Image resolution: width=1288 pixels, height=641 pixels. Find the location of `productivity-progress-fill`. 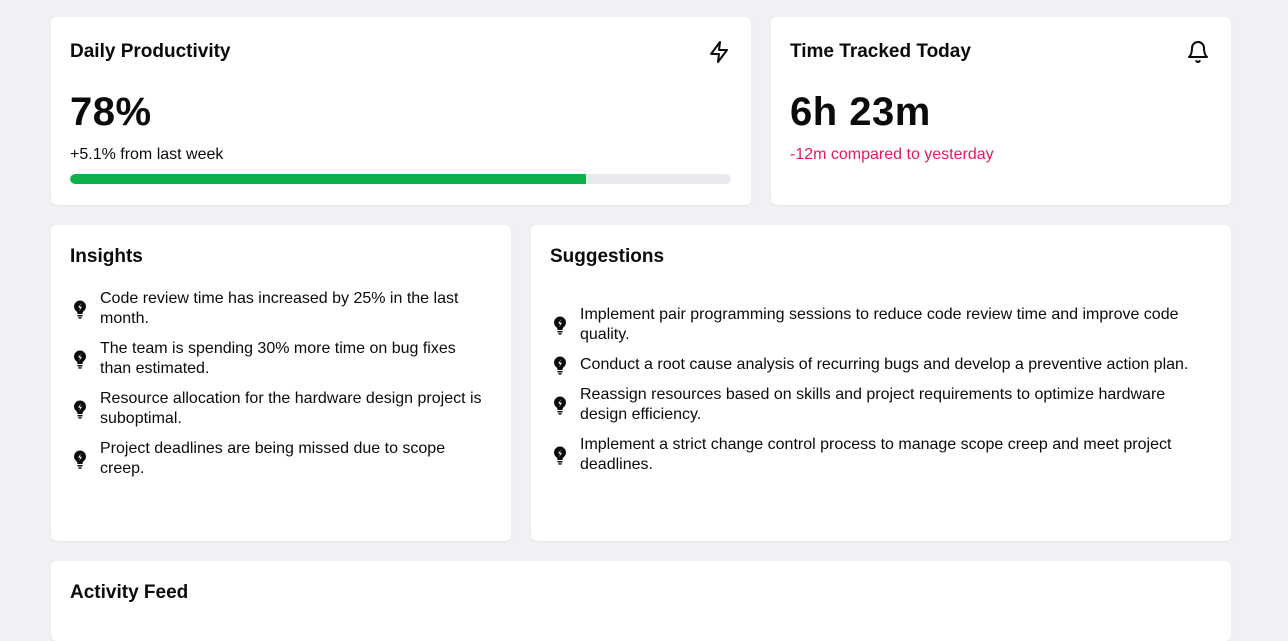

productivity-progress-fill is located at coordinates (328, 179).